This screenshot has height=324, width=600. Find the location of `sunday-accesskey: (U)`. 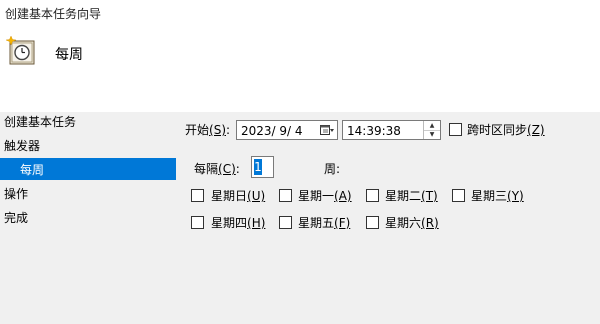

sunday-accesskey: (U) is located at coordinates (256, 196).